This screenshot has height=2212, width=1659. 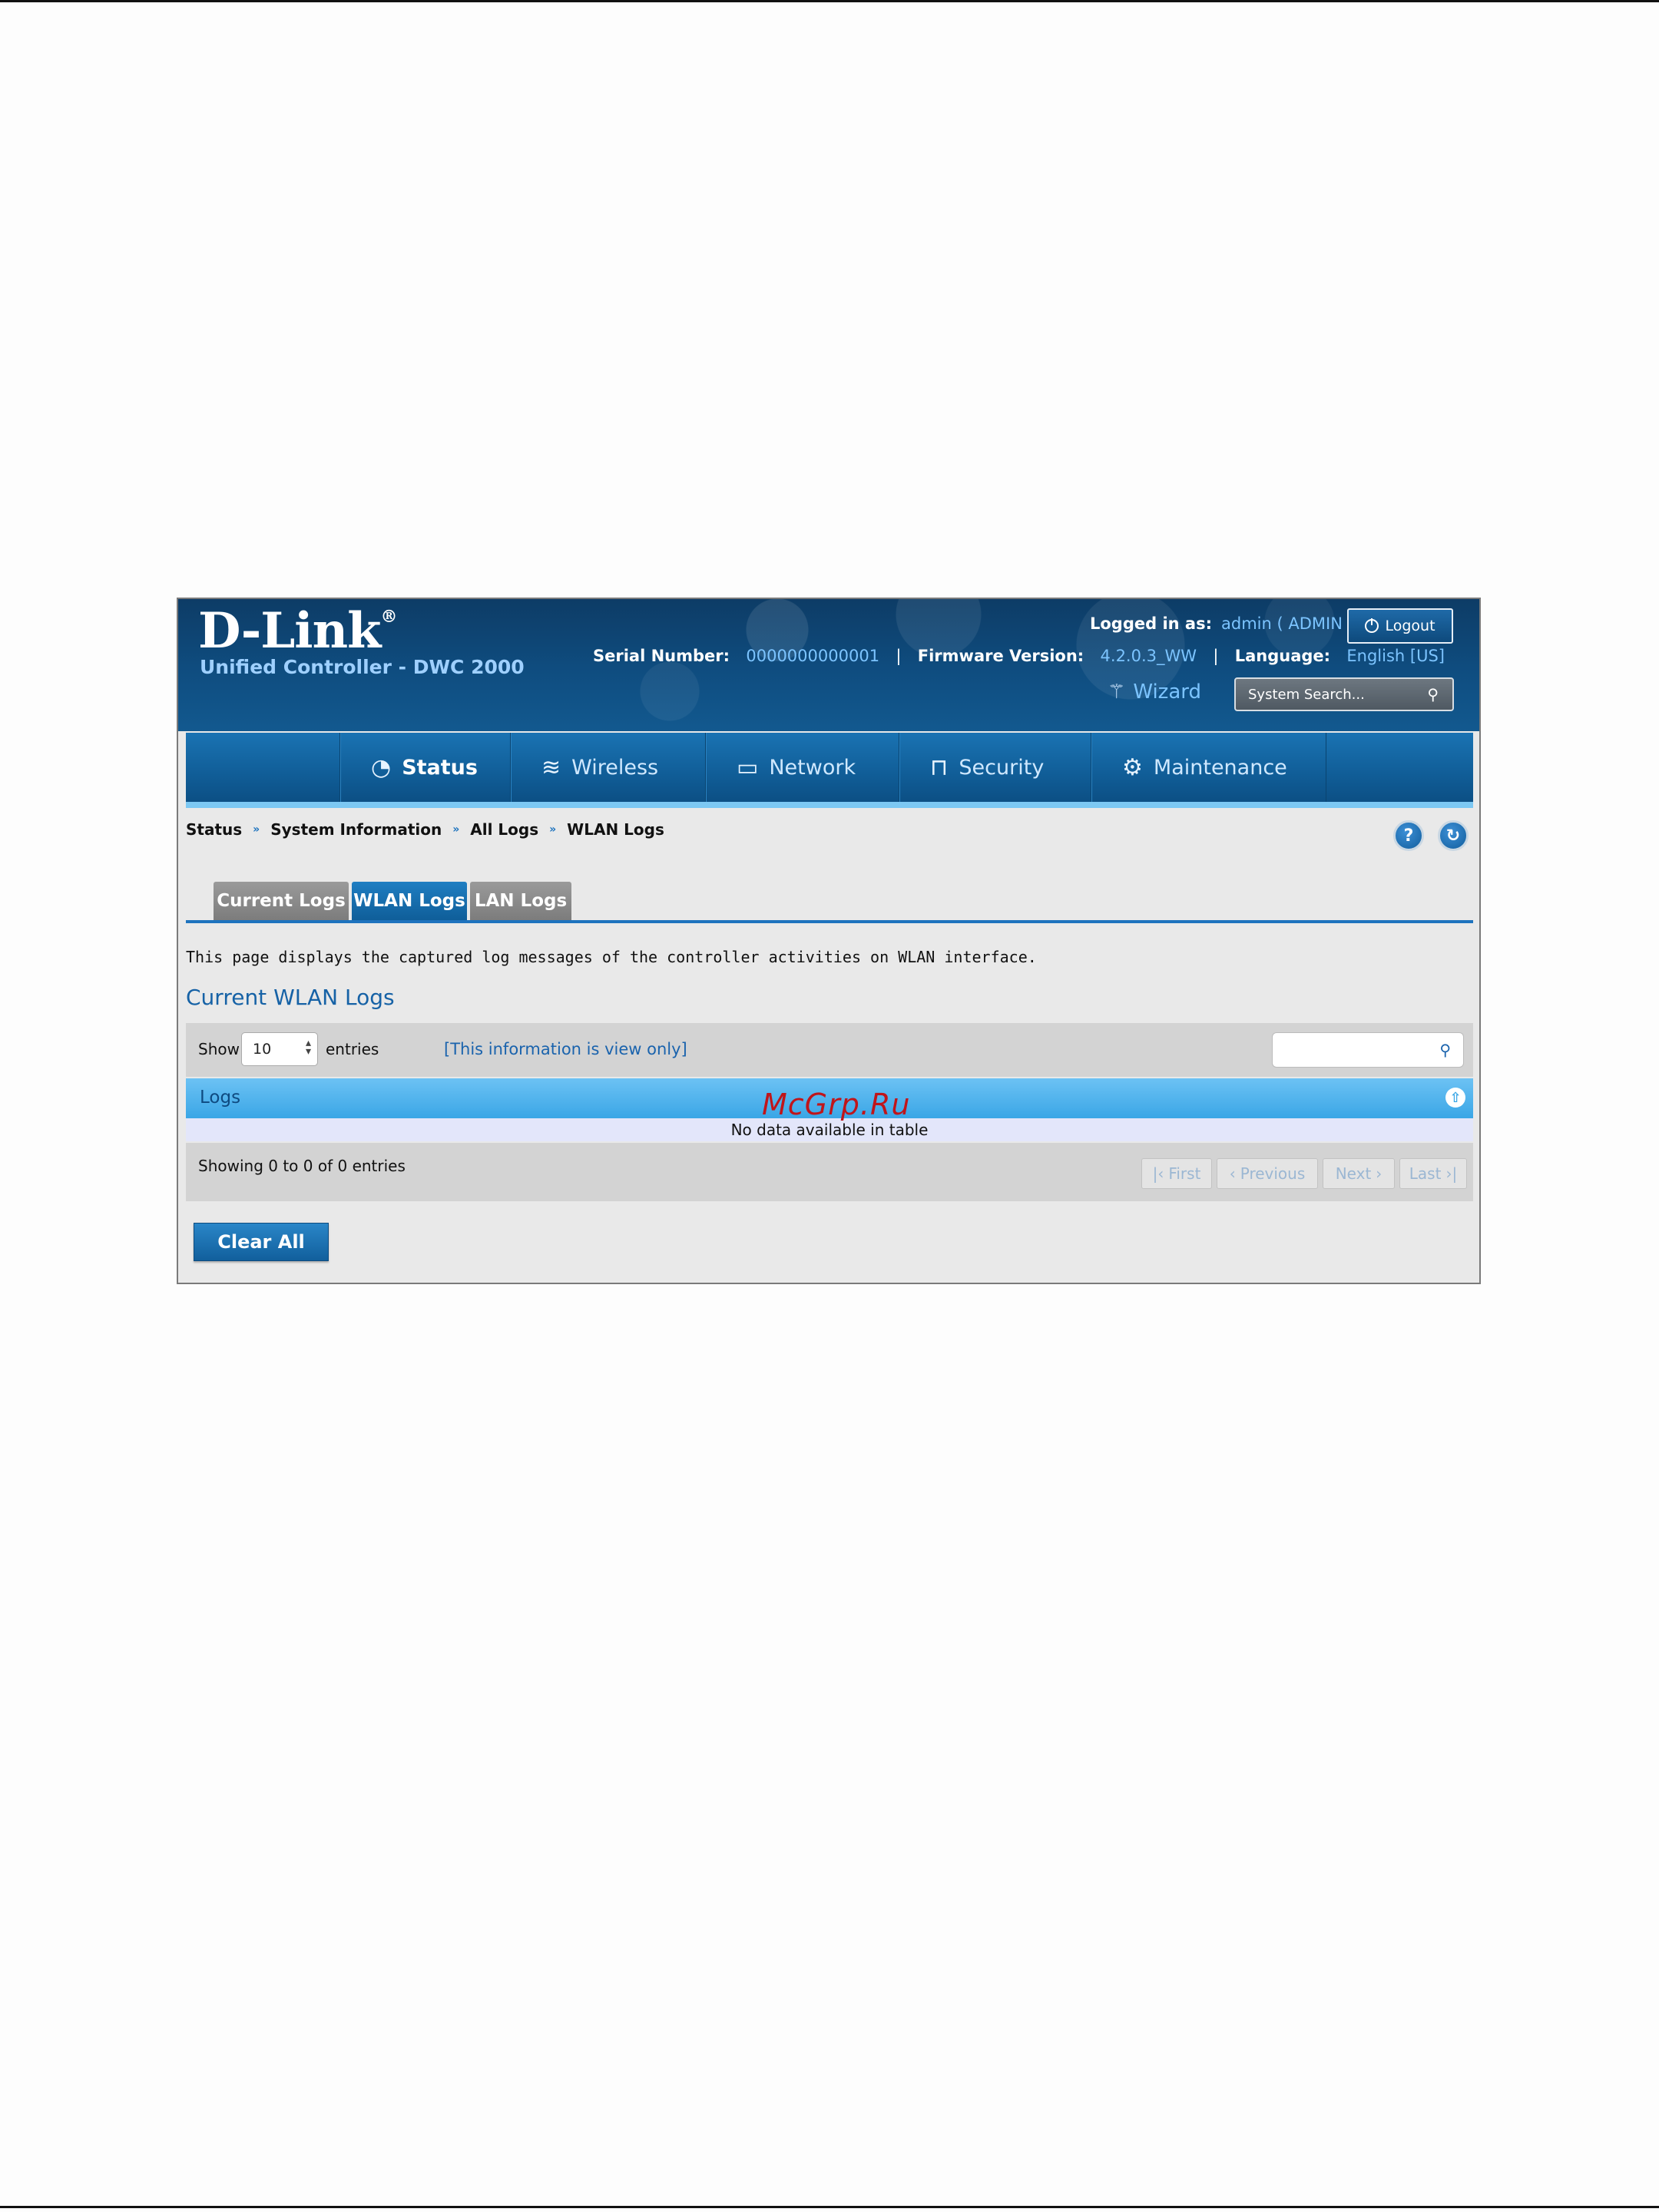 What do you see at coordinates (353, 1049) in the screenshot?
I see `entries-label: entries` at bounding box center [353, 1049].